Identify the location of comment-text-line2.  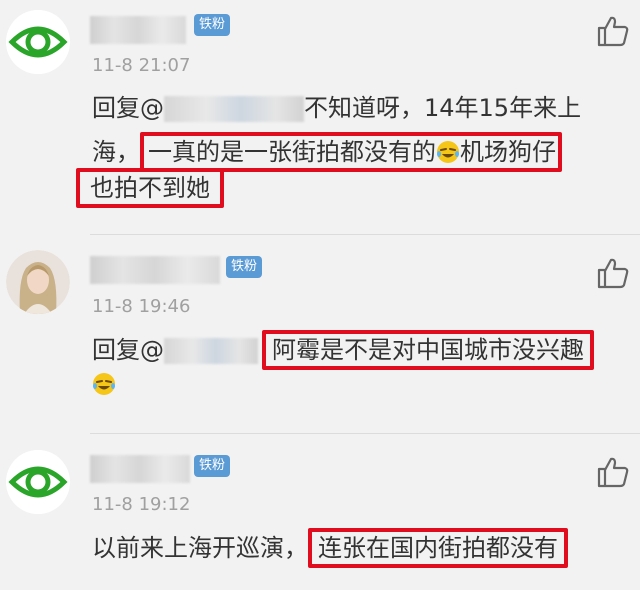
(104, 384).